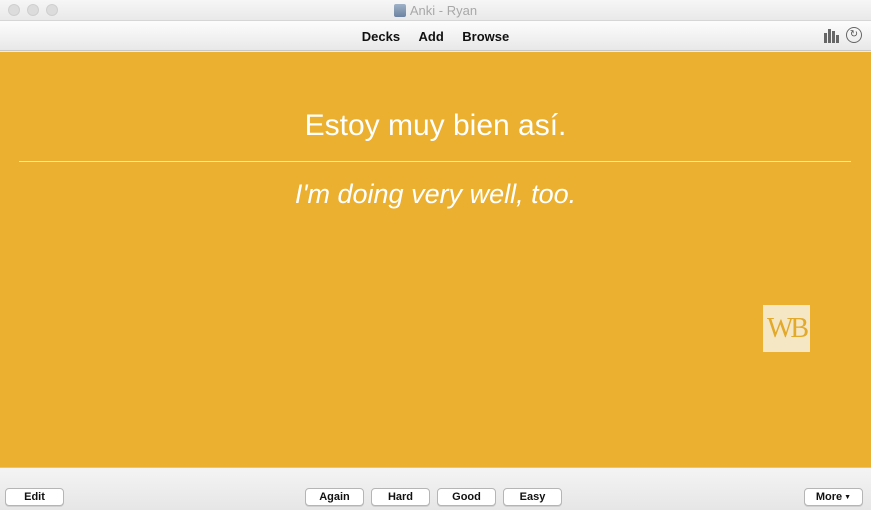 The image size is (871, 510). Describe the element at coordinates (466, 497) in the screenshot. I see `good-button: Good` at that location.